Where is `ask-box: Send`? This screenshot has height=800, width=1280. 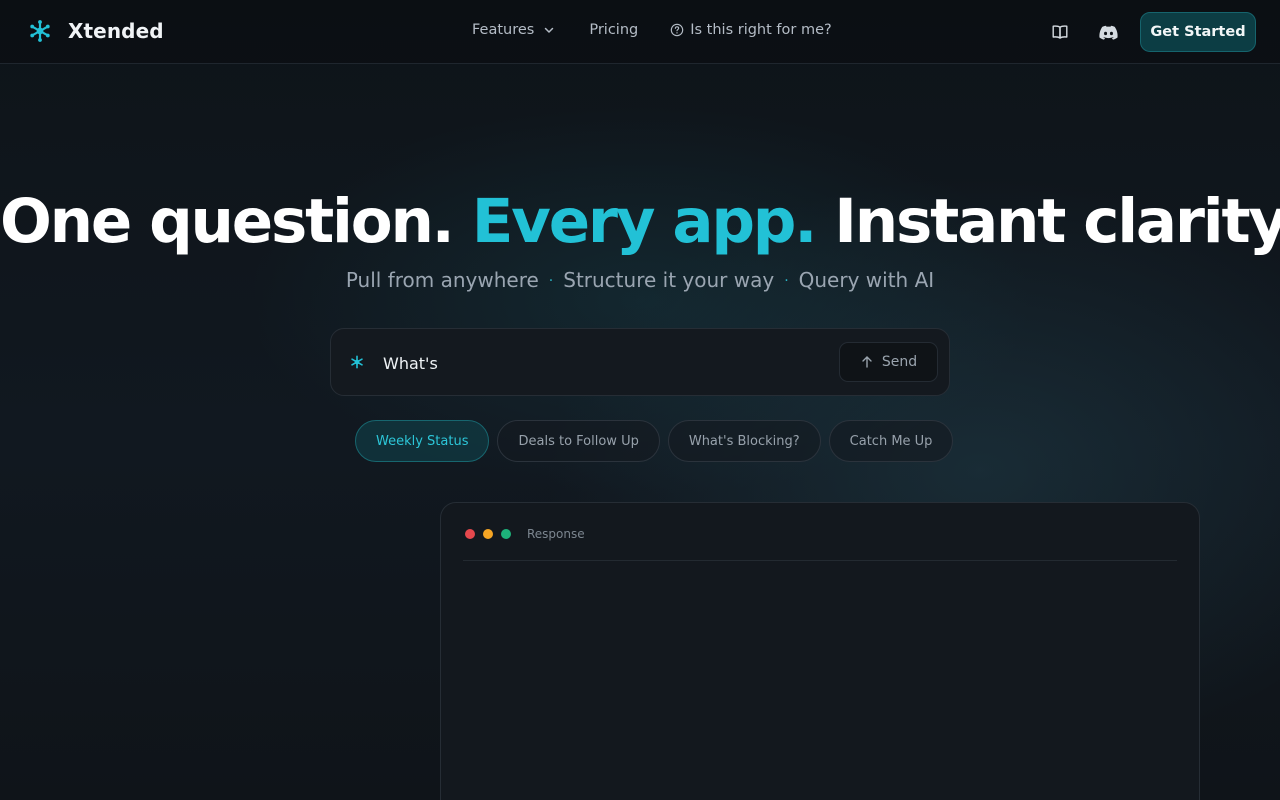 ask-box: Send is located at coordinates (640, 362).